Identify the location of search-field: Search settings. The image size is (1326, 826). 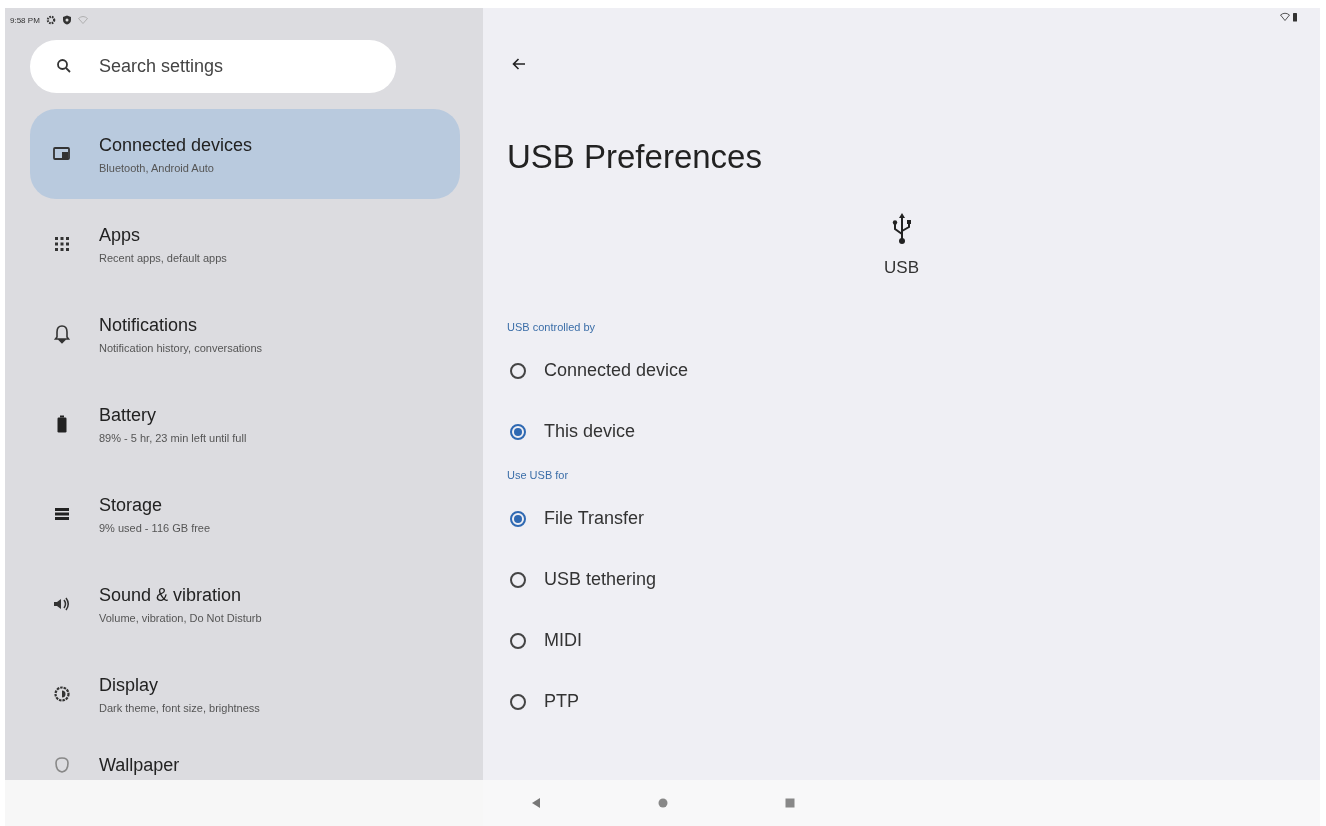
(213, 66).